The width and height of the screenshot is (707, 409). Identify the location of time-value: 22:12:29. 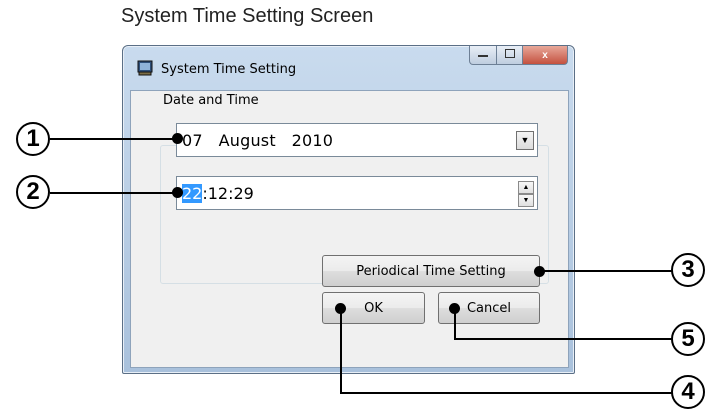
(218, 193).